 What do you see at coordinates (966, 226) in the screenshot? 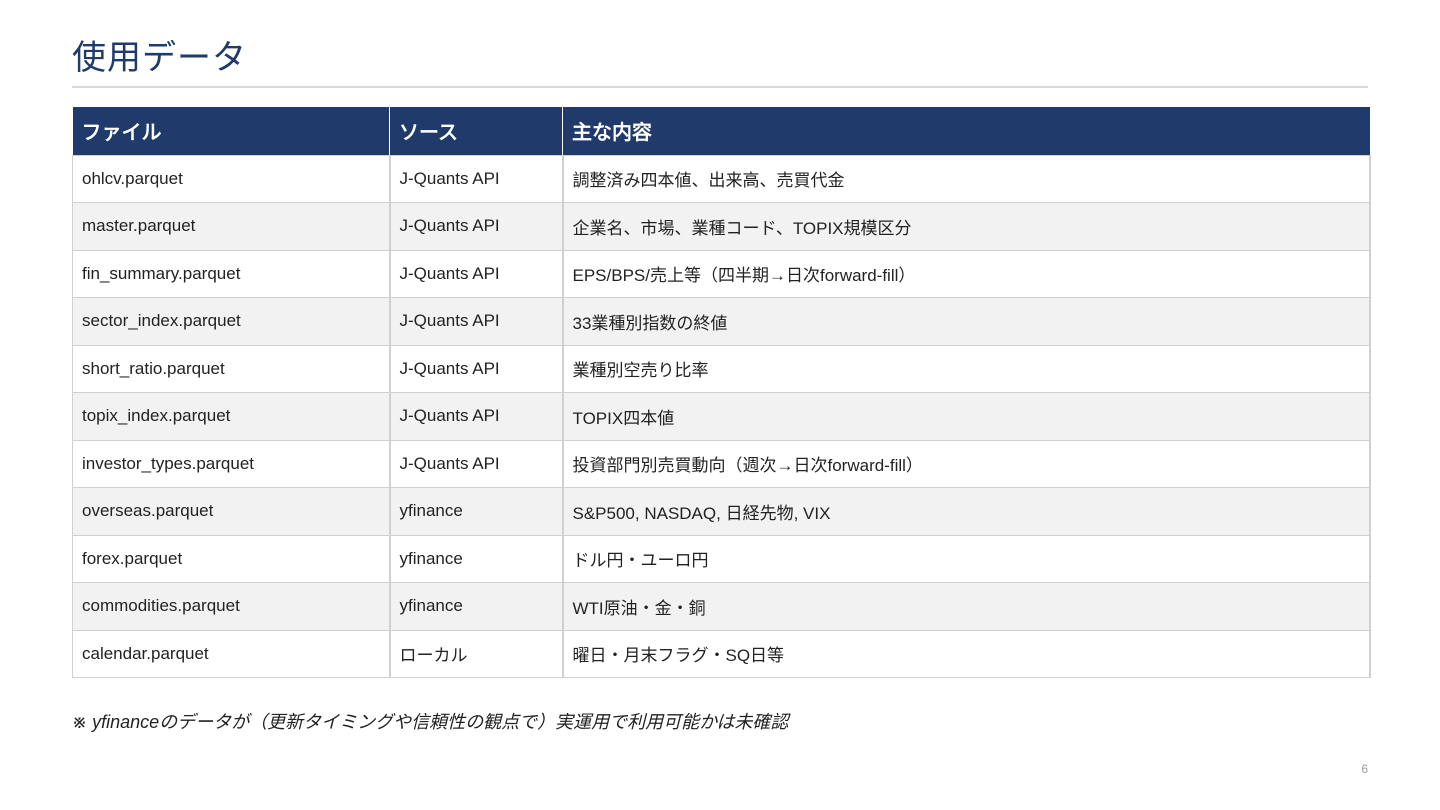
I see `cell-content: 企業名、市場、業種コード、TOPIX規模区分` at bounding box center [966, 226].